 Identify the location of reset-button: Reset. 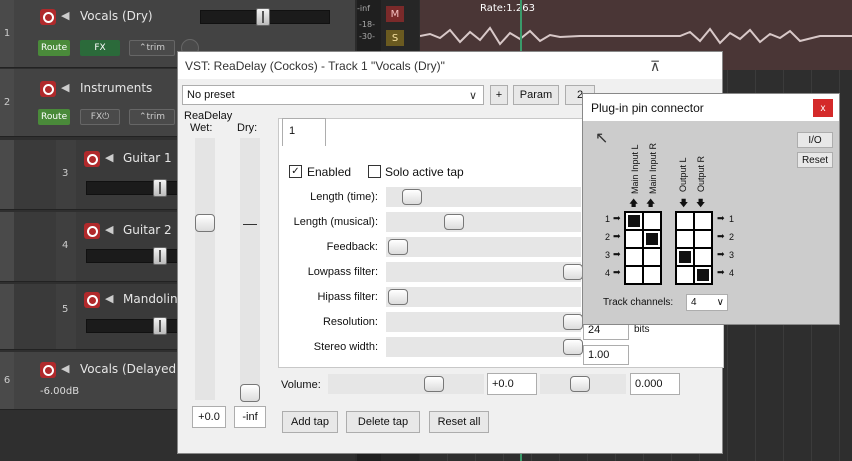
(815, 160).